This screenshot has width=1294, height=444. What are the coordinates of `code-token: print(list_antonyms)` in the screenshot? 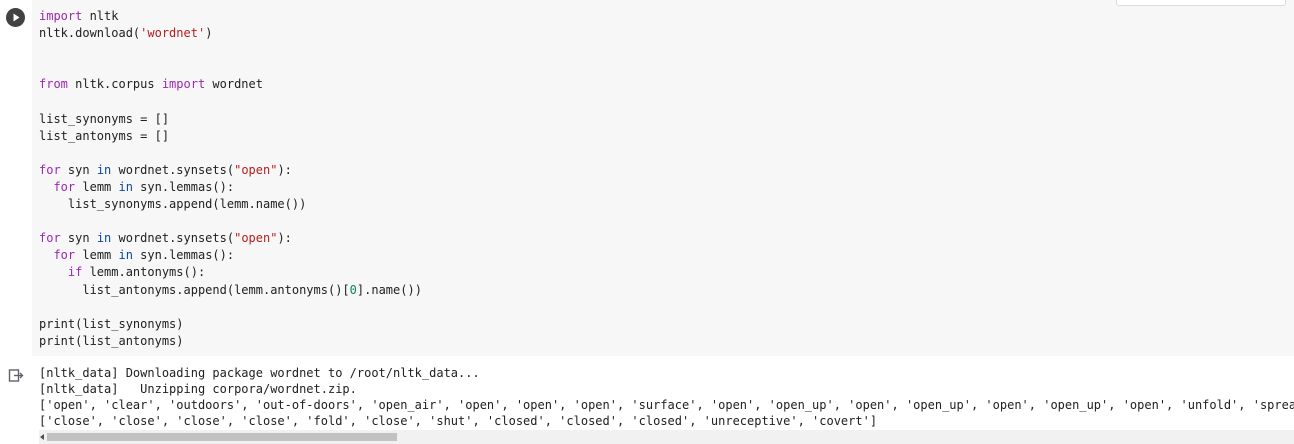 It's located at (111, 340).